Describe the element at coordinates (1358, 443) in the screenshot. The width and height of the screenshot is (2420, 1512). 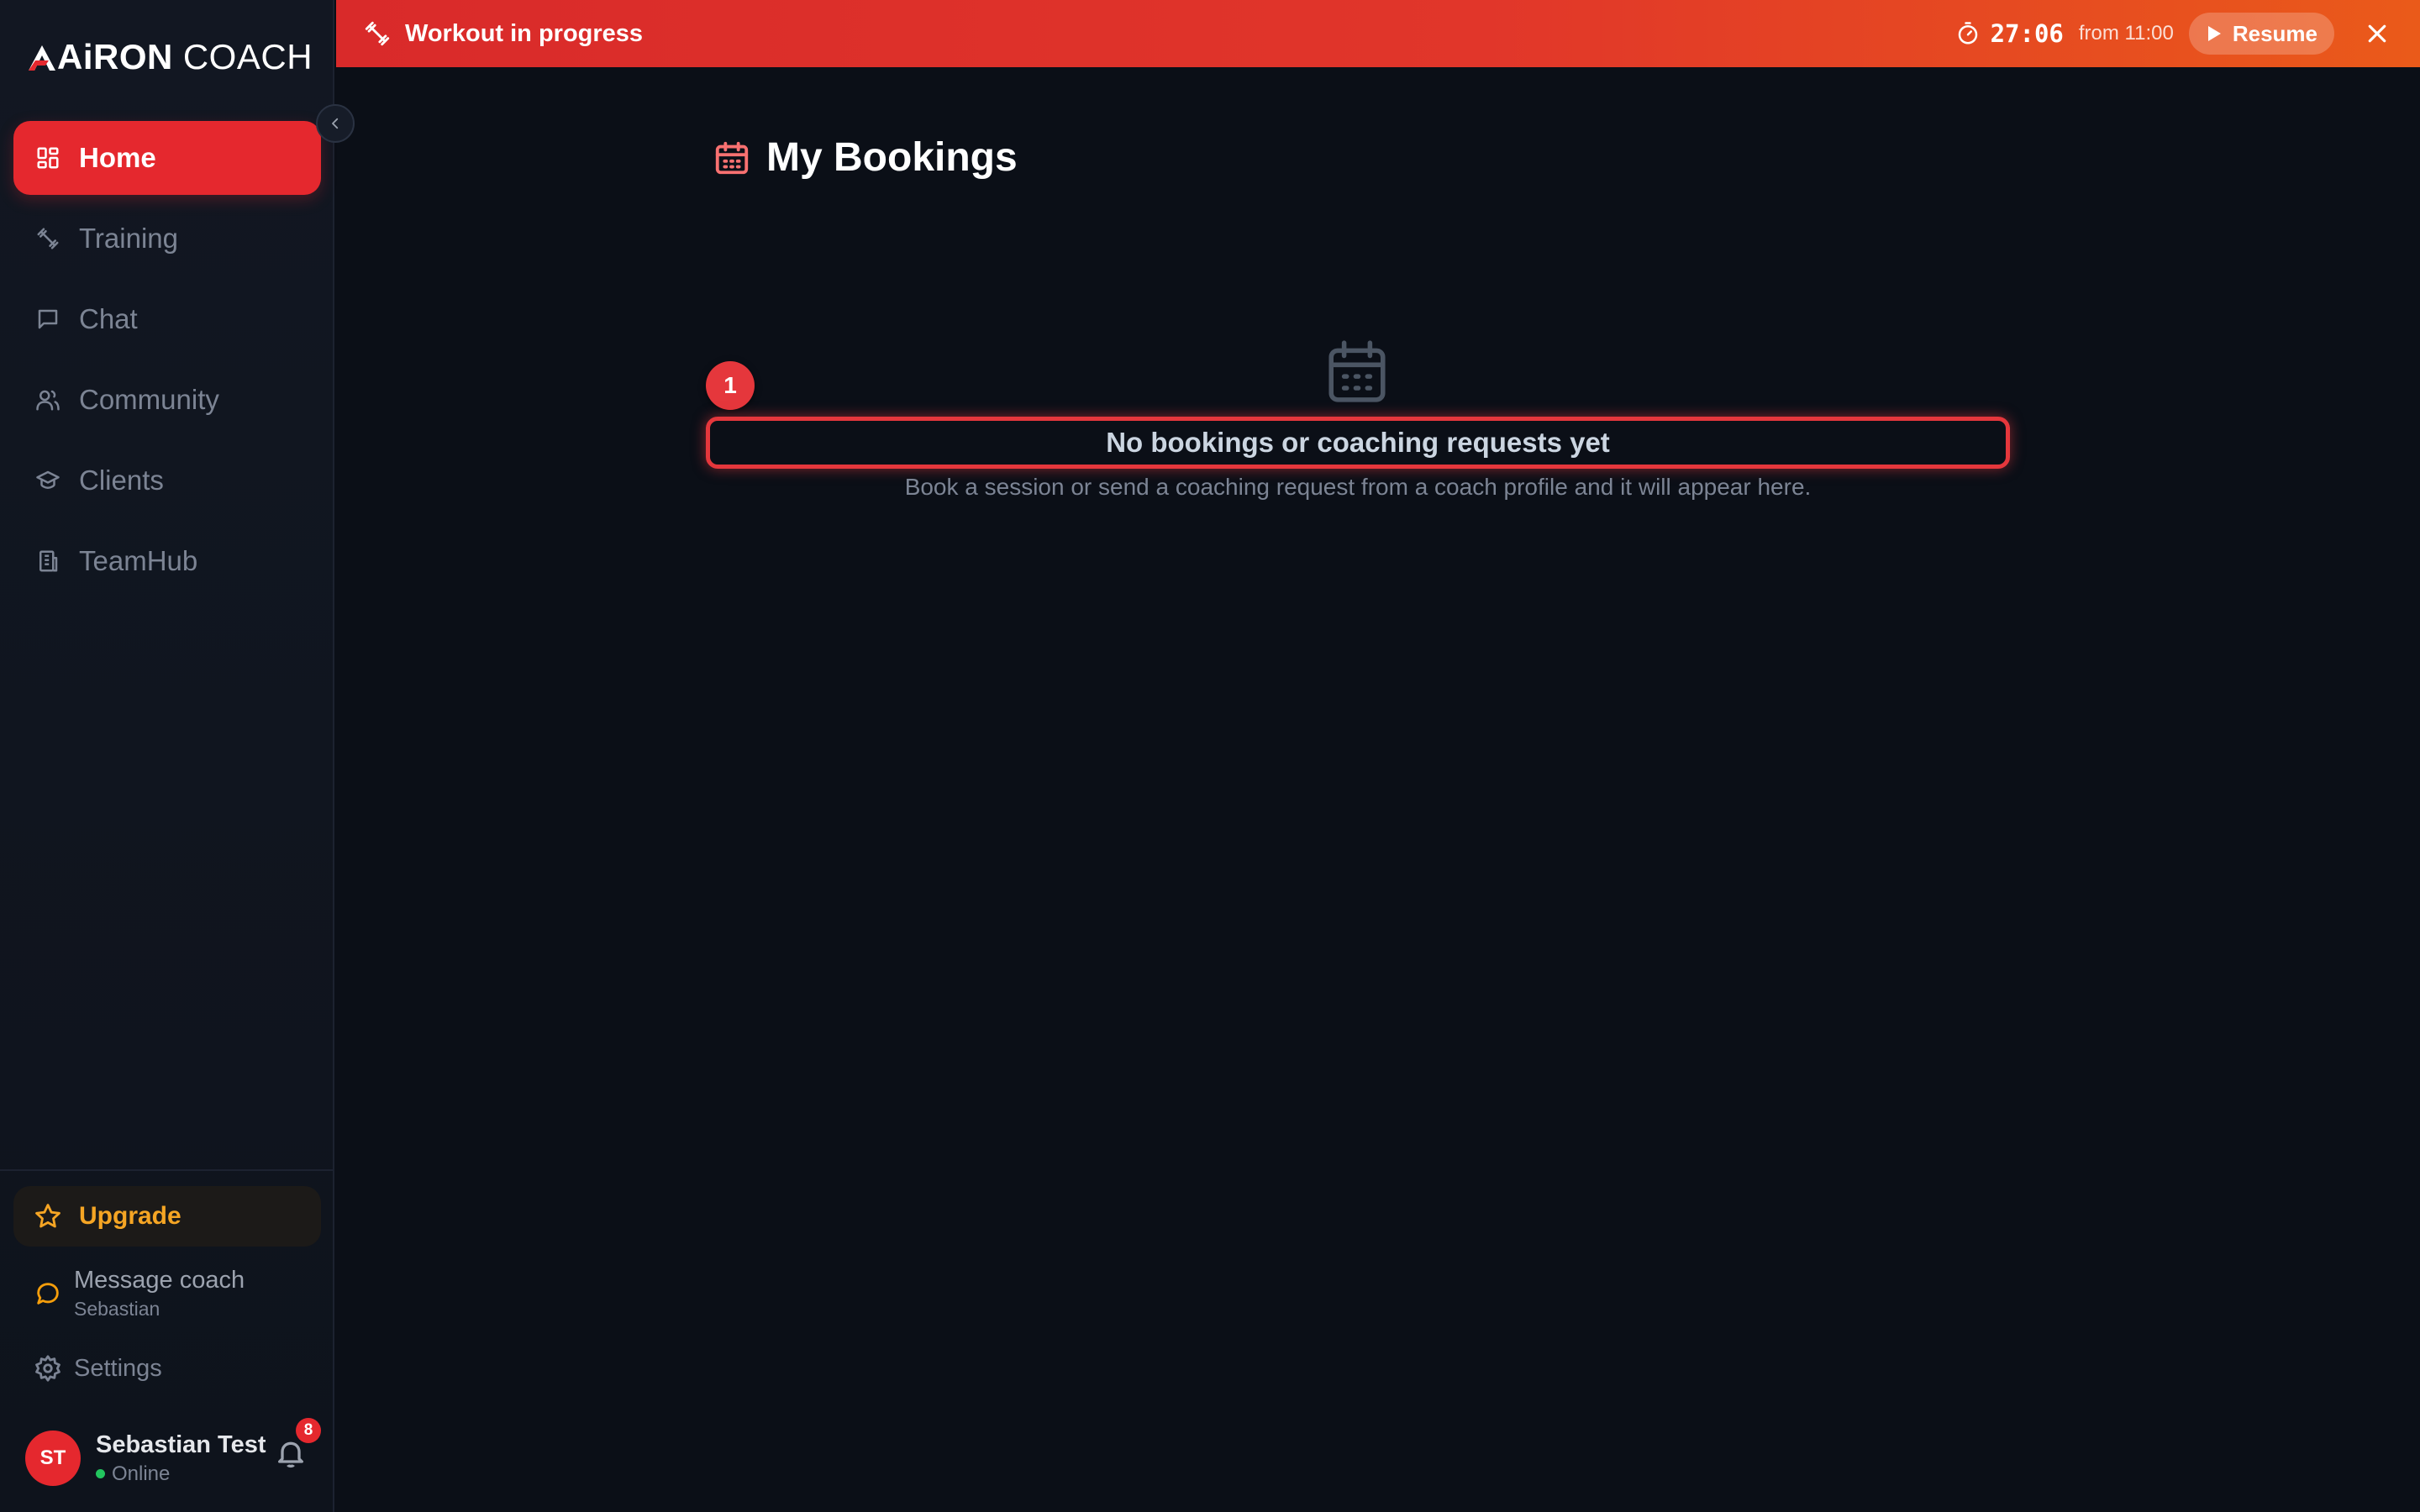
I see `empty-state-title: No bookings or coaching requests yet` at that location.